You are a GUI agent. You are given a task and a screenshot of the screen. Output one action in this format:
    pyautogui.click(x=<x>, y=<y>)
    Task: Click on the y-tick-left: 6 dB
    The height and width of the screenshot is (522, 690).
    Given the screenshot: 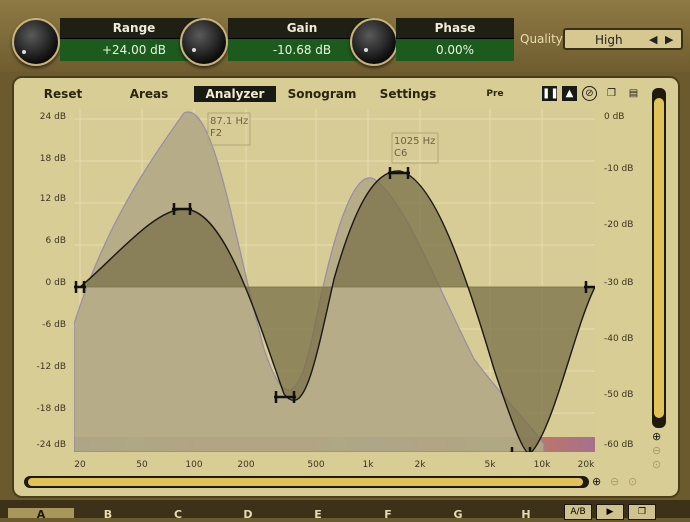 What is the action you would take?
    pyautogui.click(x=55, y=241)
    